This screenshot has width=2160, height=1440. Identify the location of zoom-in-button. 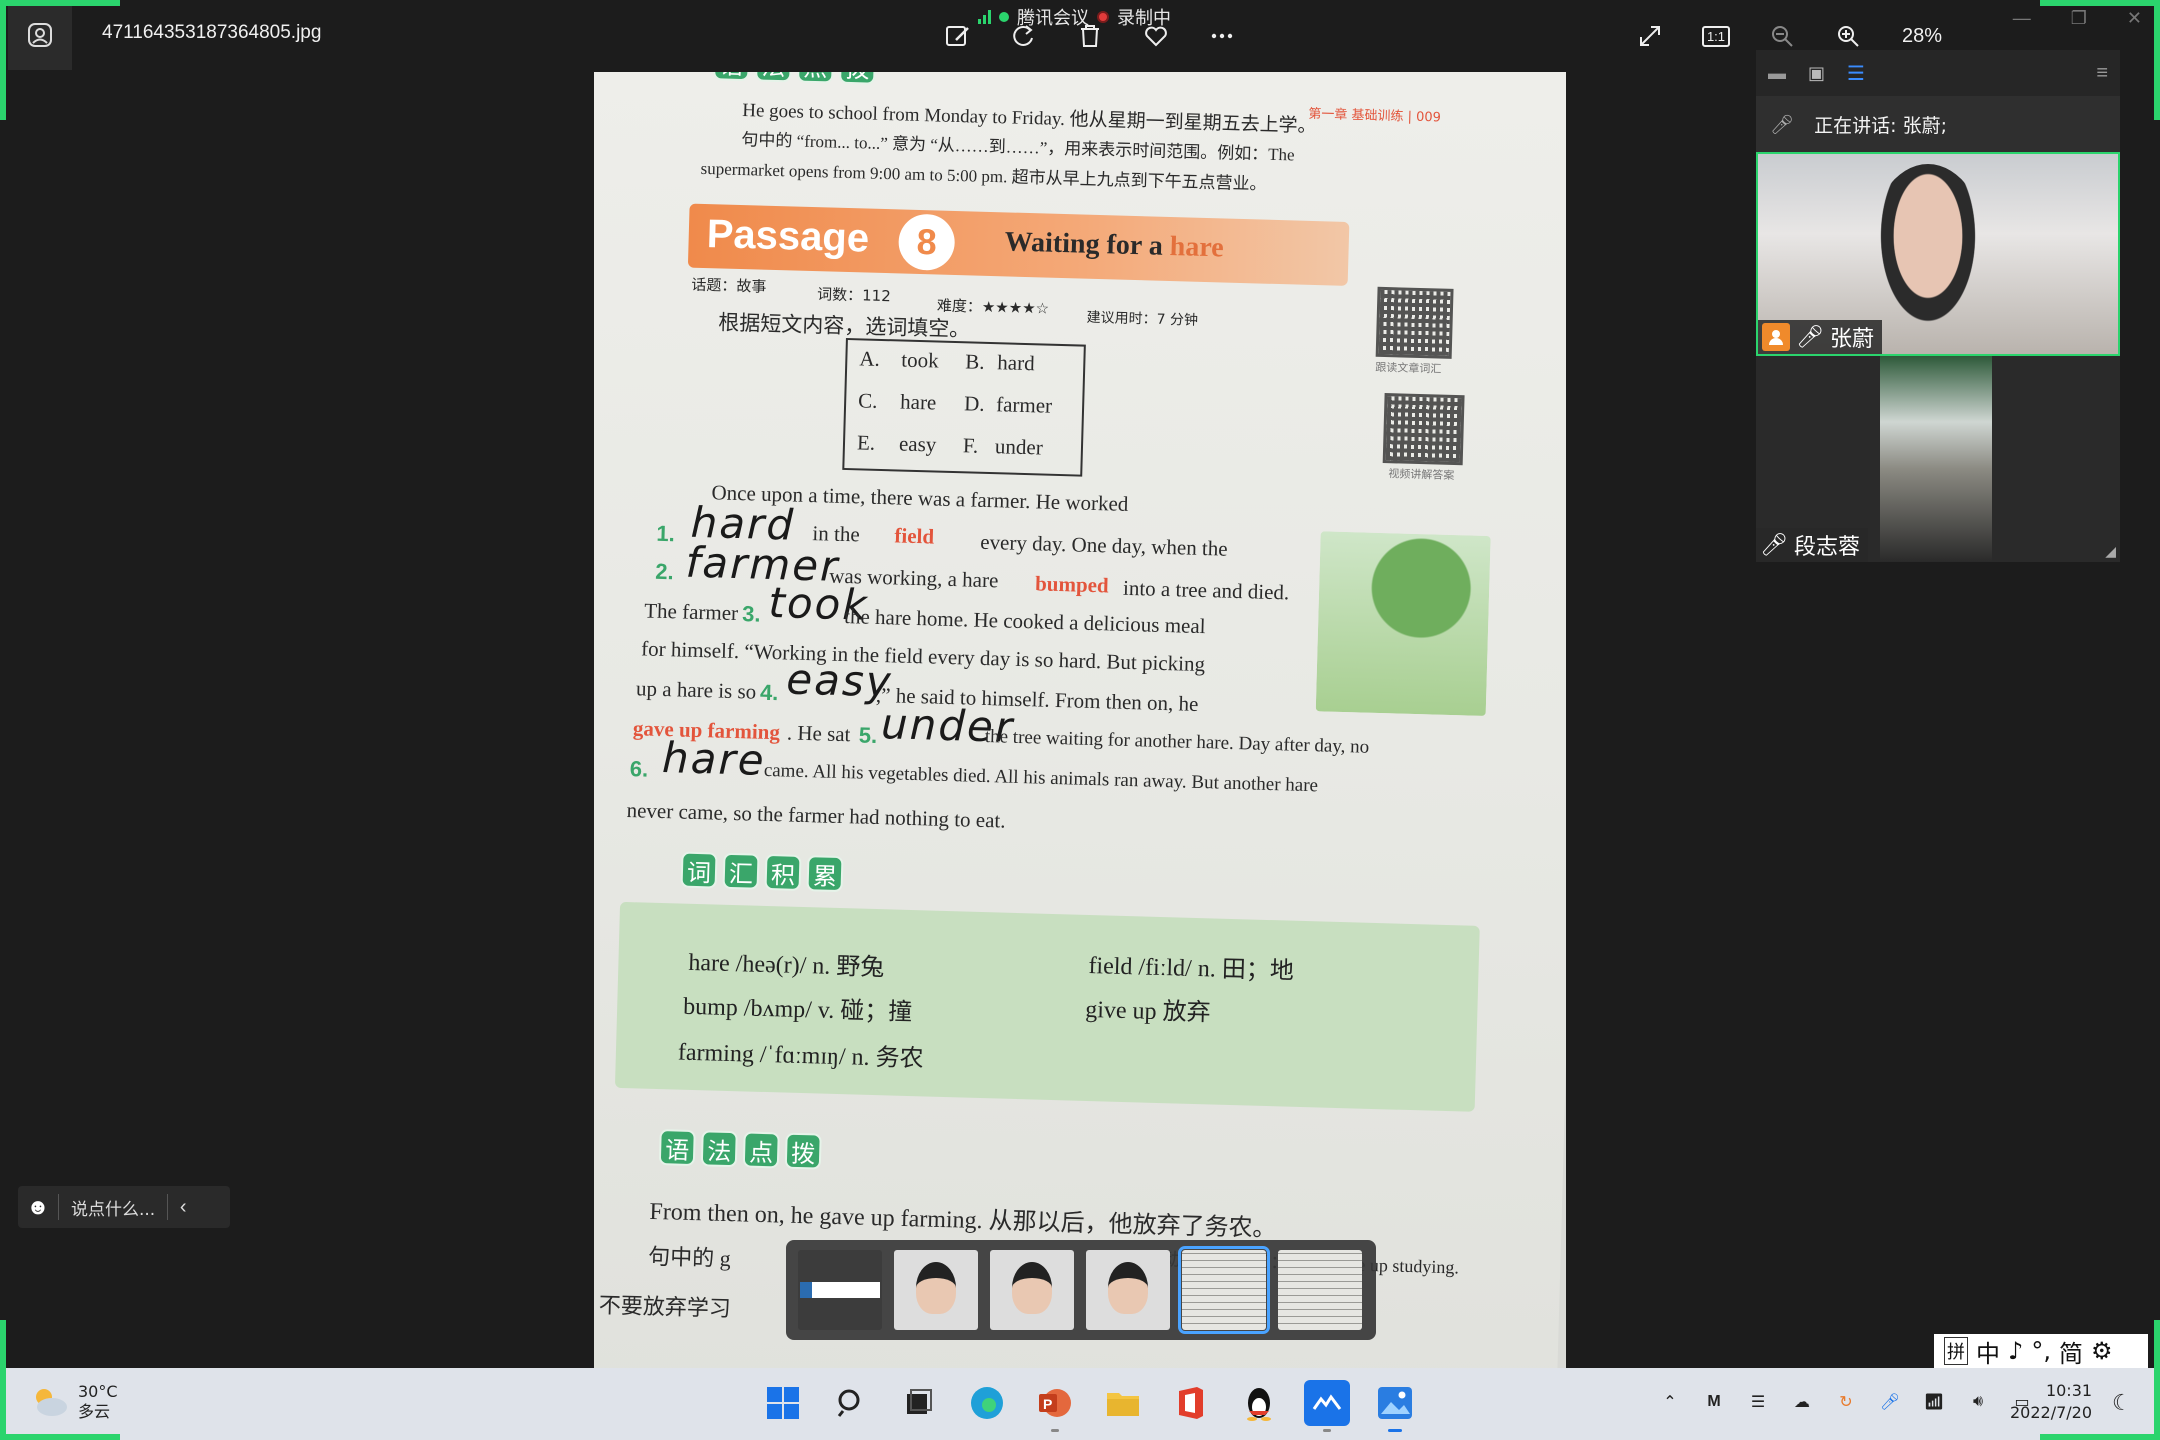
(1848, 36).